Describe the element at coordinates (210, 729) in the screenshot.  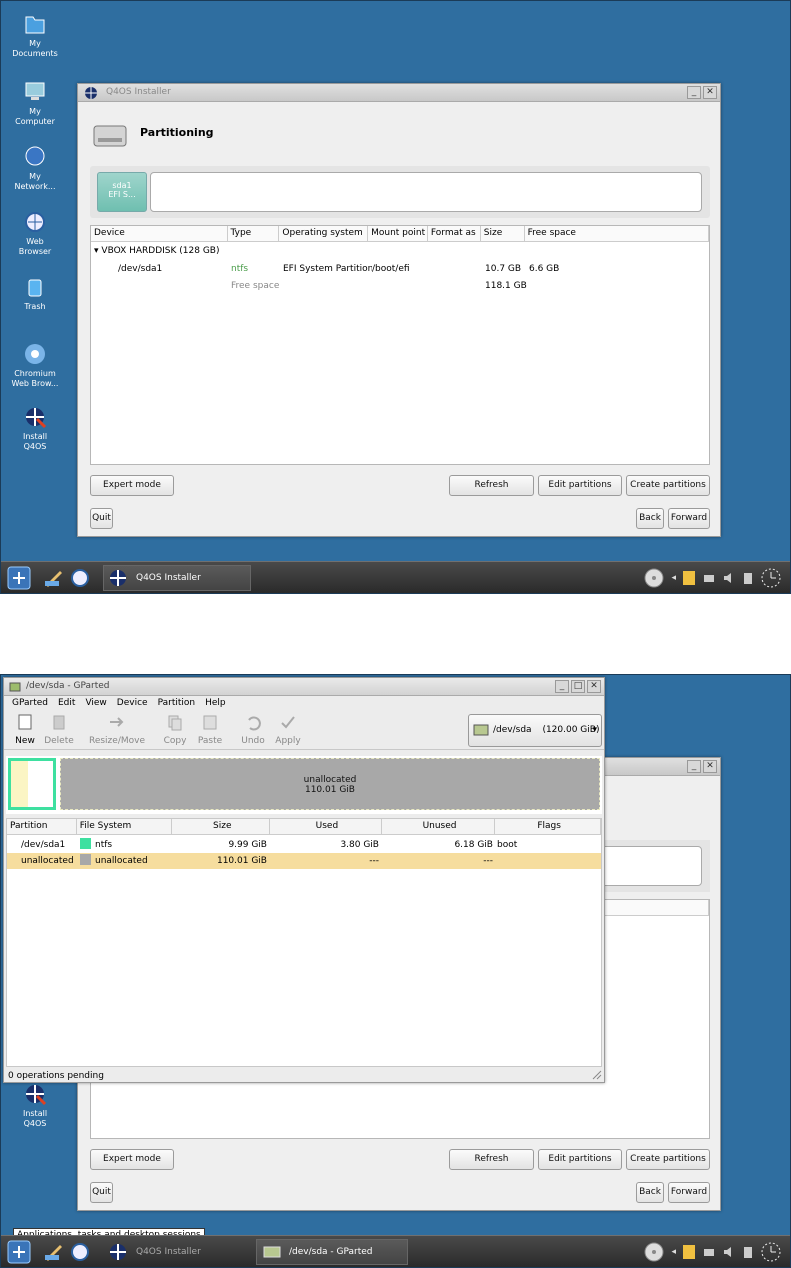
I see `paste-button: Paste` at that location.